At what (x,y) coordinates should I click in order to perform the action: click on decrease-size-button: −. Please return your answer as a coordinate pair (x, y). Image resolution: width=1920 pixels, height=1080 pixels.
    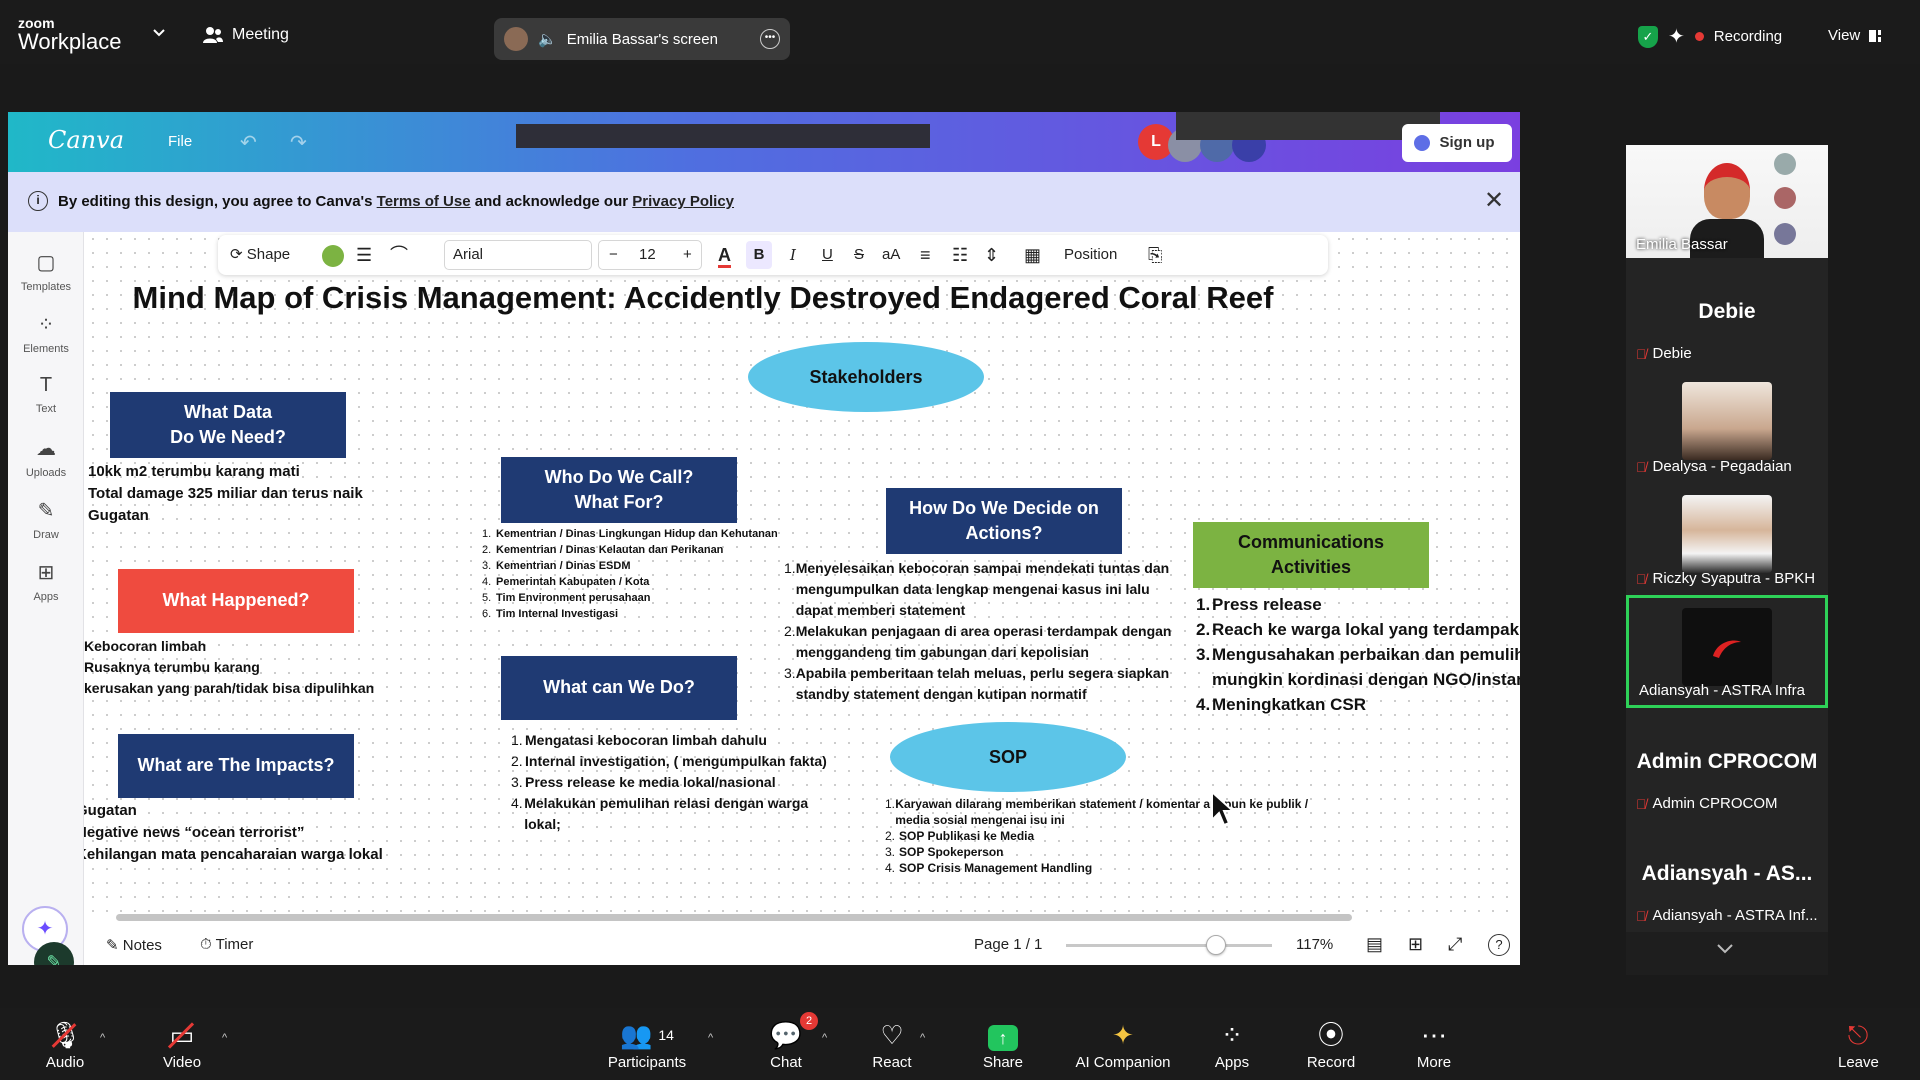
    Looking at the image, I should click on (613, 255).